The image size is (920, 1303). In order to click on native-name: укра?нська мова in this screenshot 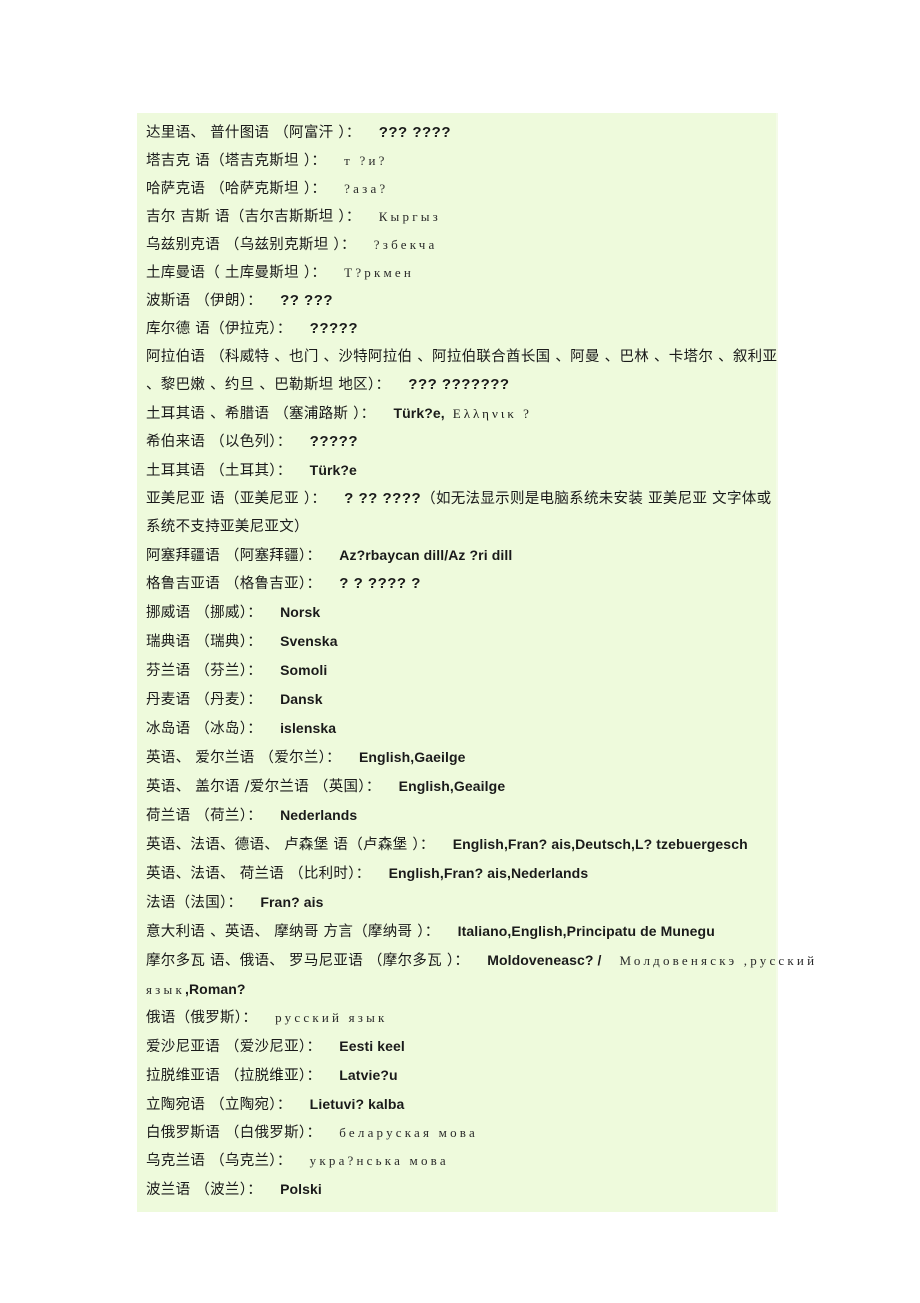, I will do `click(379, 1160)`.